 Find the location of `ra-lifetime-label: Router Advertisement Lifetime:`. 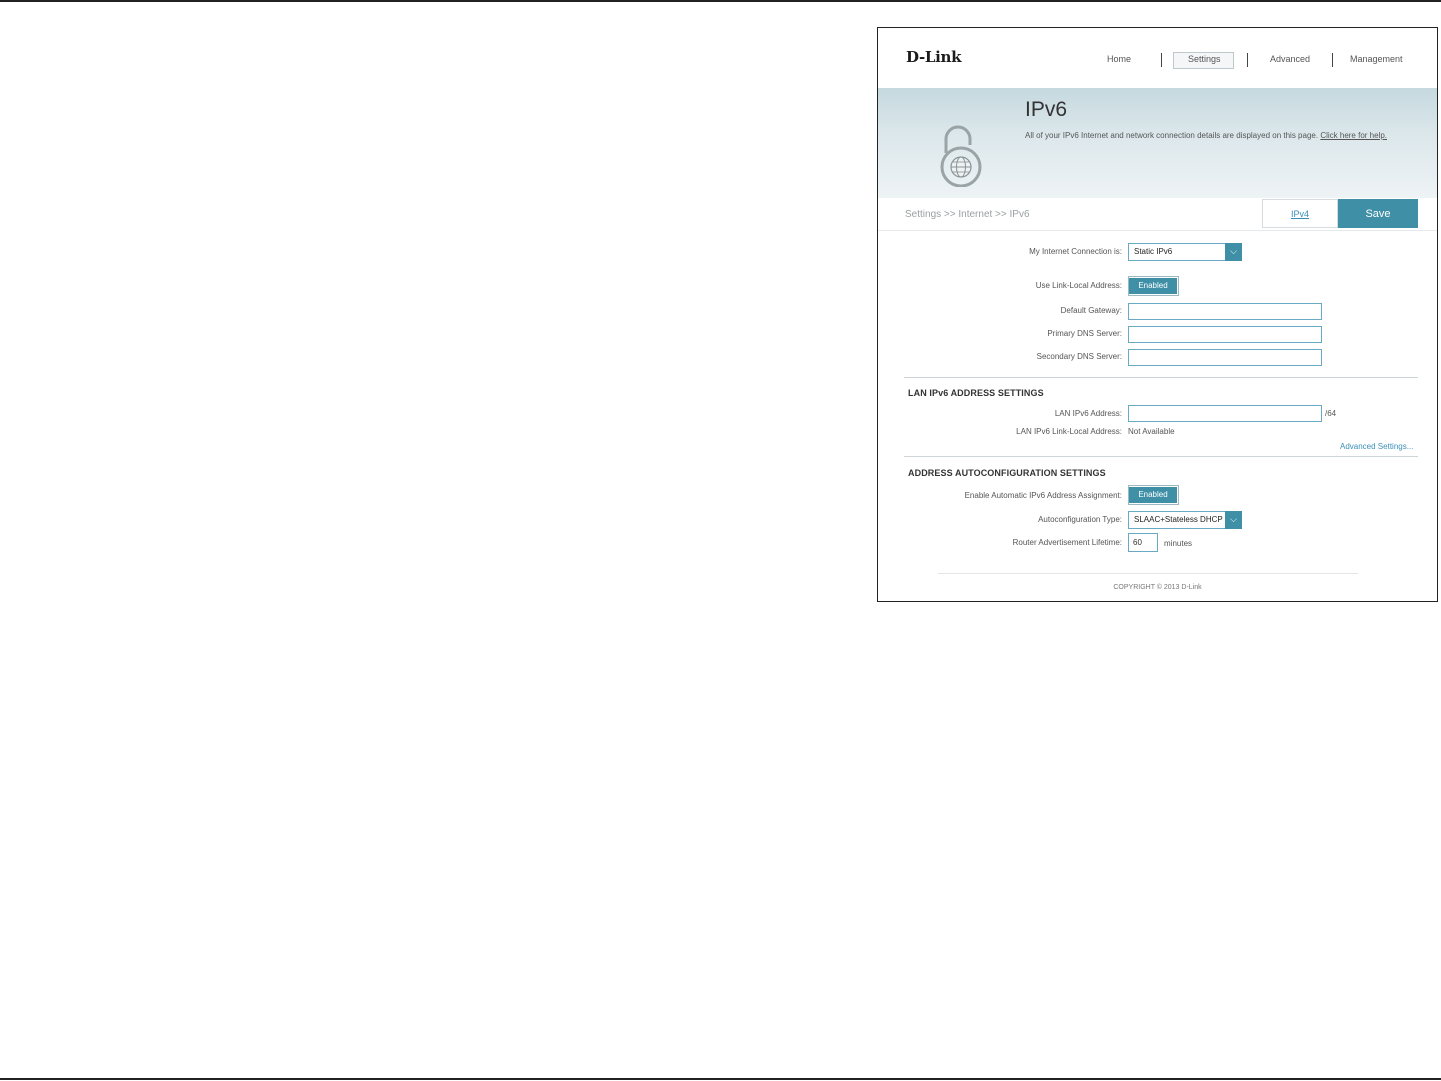

ra-lifetime-label: Router Advertisement Lifetime: is located at coordinates (1067, 542).